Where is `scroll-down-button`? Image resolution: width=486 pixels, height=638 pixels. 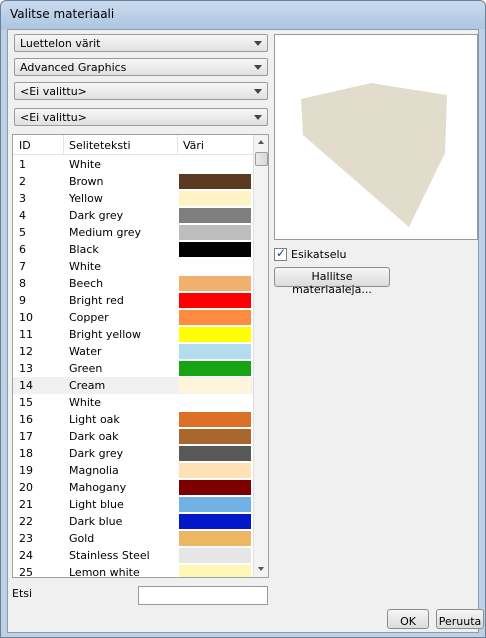 scroll-down-button is located at coordinates (261, 569).